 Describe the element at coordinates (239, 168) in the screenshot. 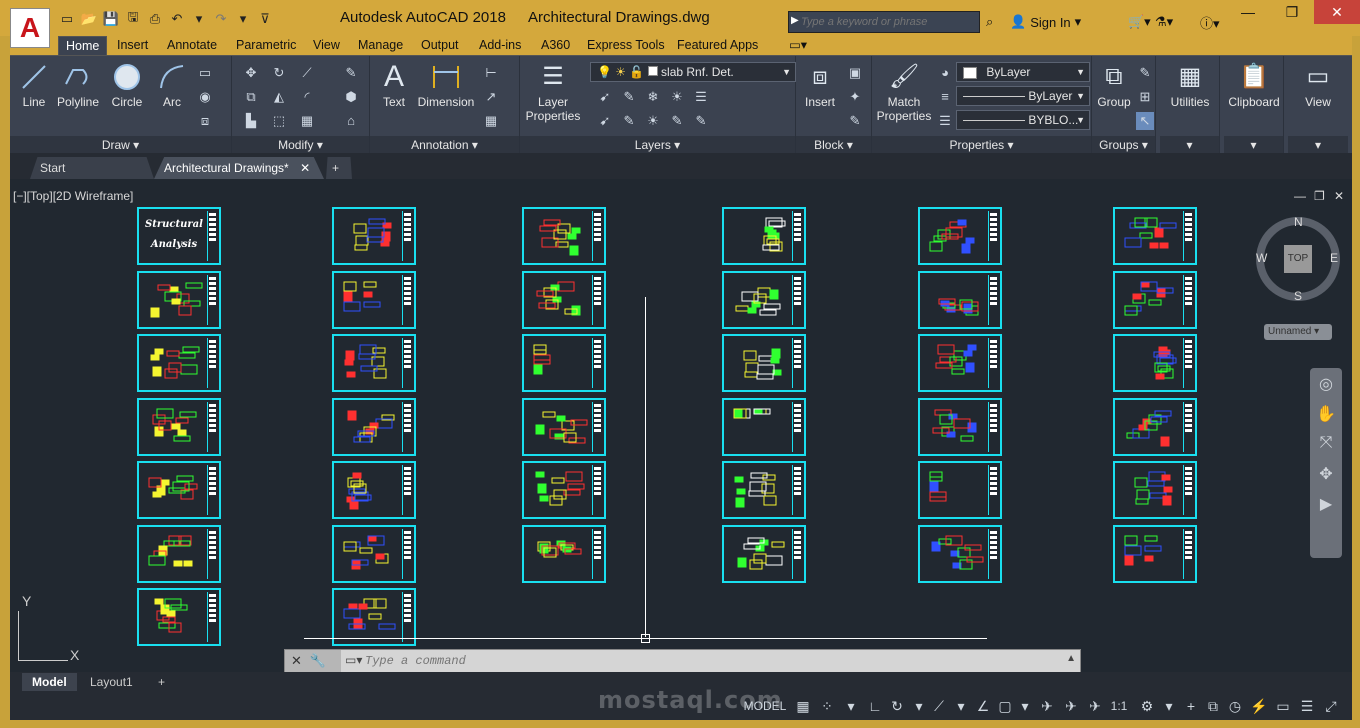

I see `drawing-tab: Architectural Drawings* ✕` at that location.